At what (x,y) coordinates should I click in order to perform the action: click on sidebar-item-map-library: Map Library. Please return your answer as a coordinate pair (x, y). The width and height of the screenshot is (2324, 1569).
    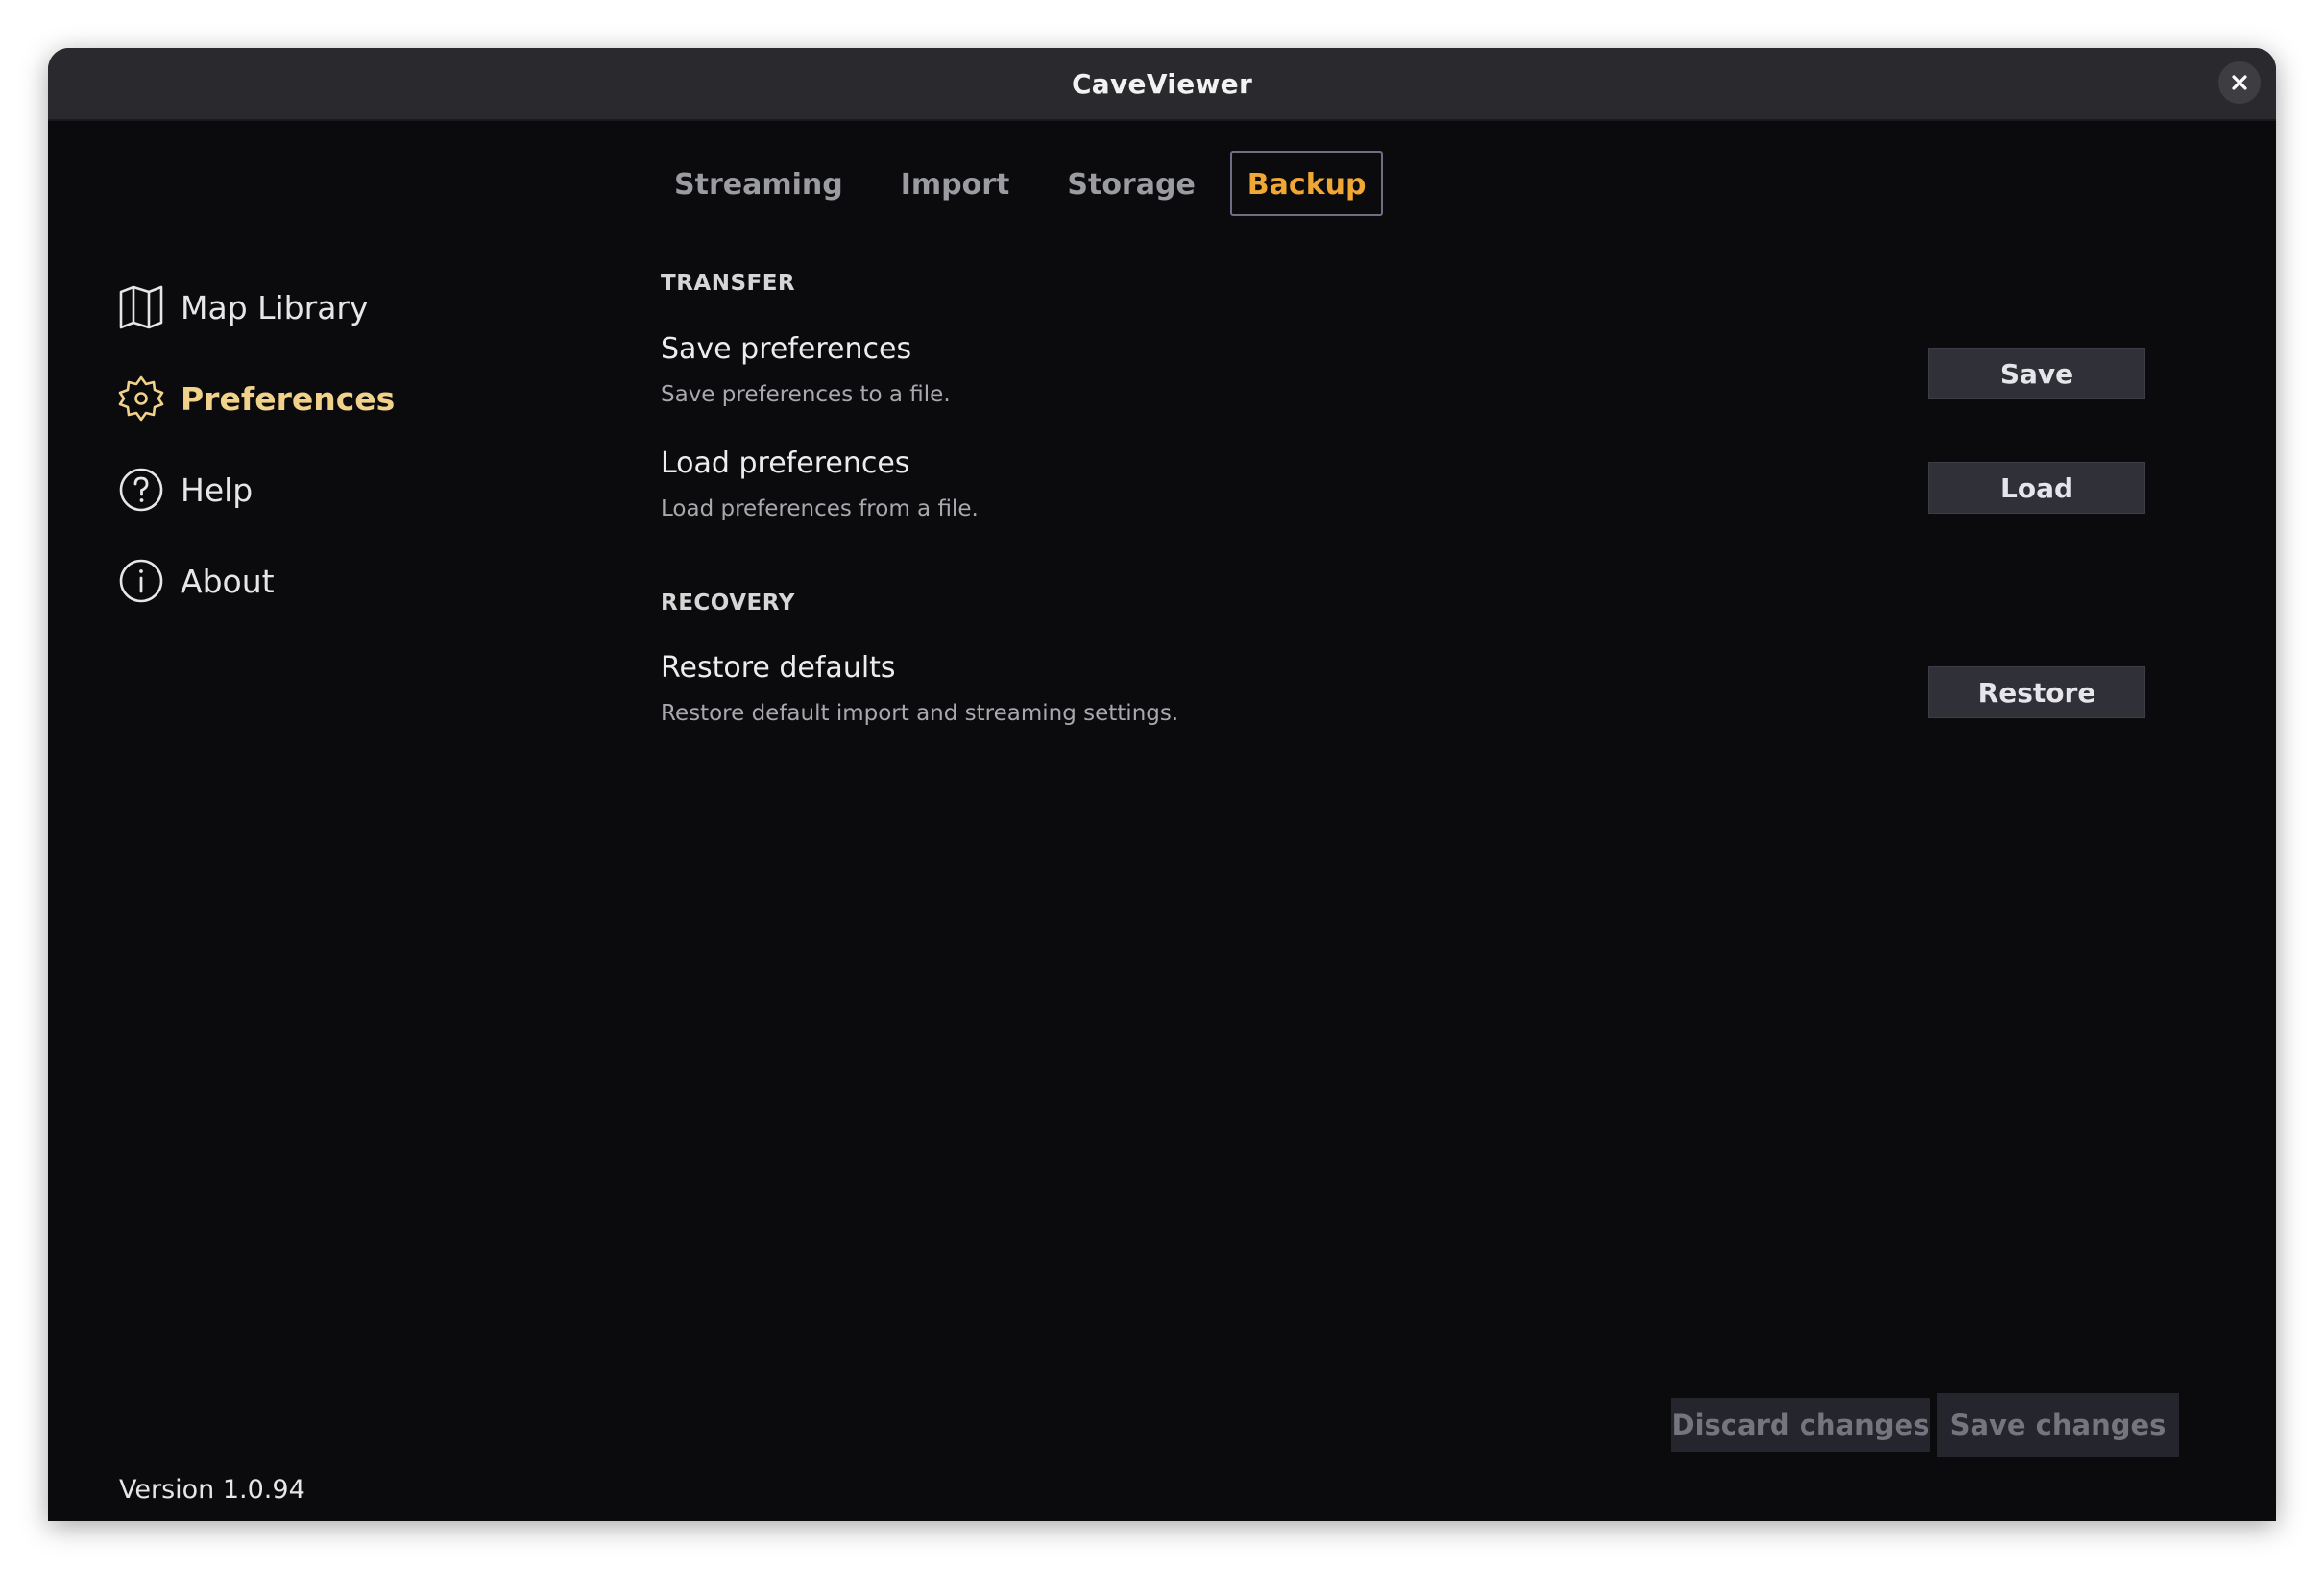
    Looking at the image, I should click on (243, 307).